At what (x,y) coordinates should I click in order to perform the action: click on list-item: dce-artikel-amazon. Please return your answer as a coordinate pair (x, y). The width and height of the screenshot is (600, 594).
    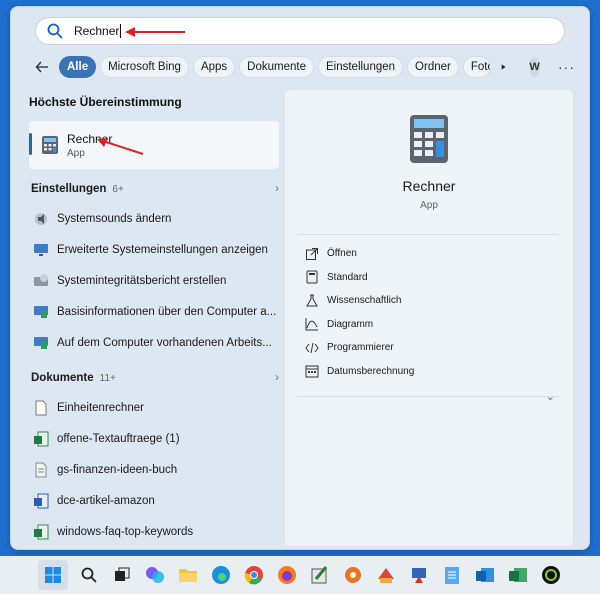
    Looking at the image, I should click on (154, 500).